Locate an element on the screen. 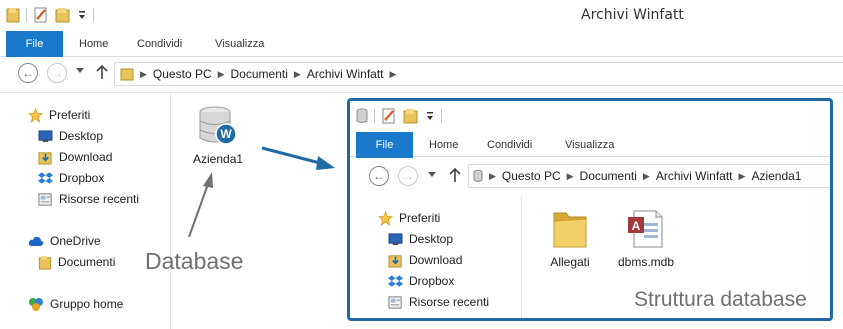  inner-back-button: ← is located at coordinates (379, 176).